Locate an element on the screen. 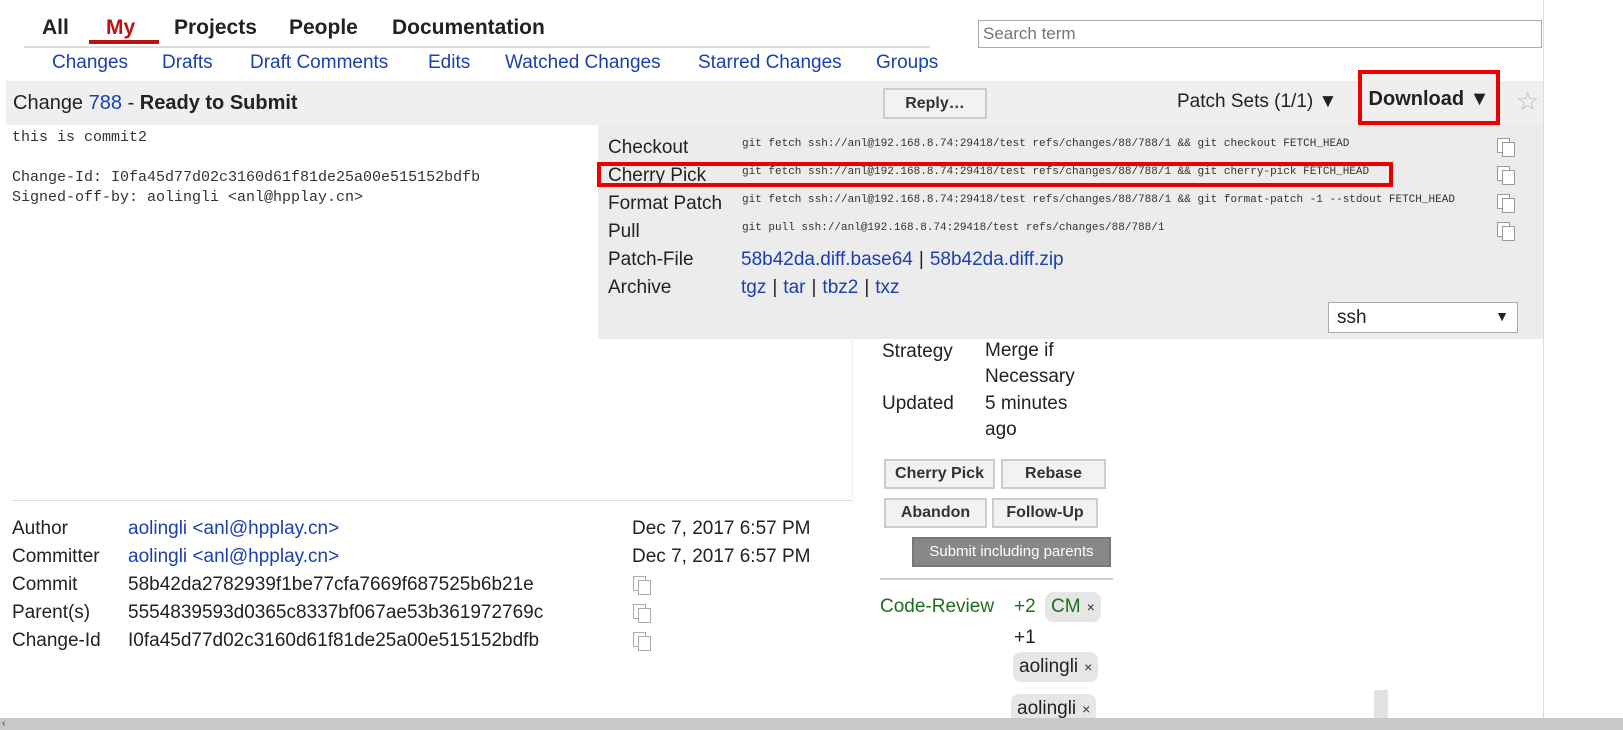  tab-documentation: Documentation is located at coordinates (468, 28).